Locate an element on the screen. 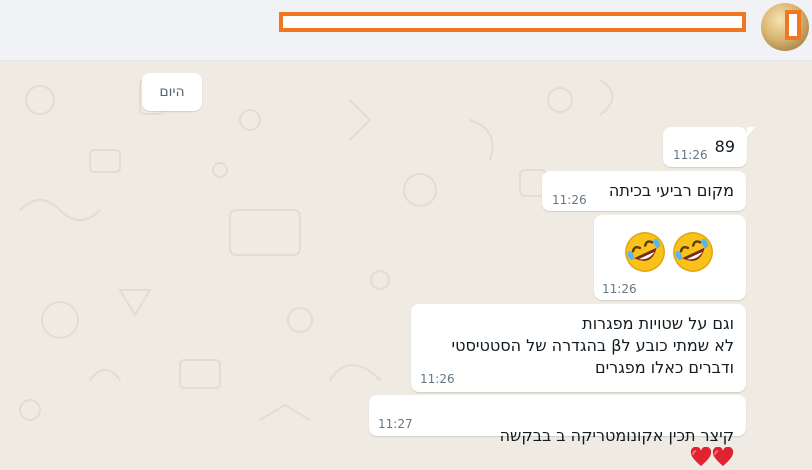 This screenshot has height=470, width=812. date-divider-label: היום is located at coordinates (172, 92).